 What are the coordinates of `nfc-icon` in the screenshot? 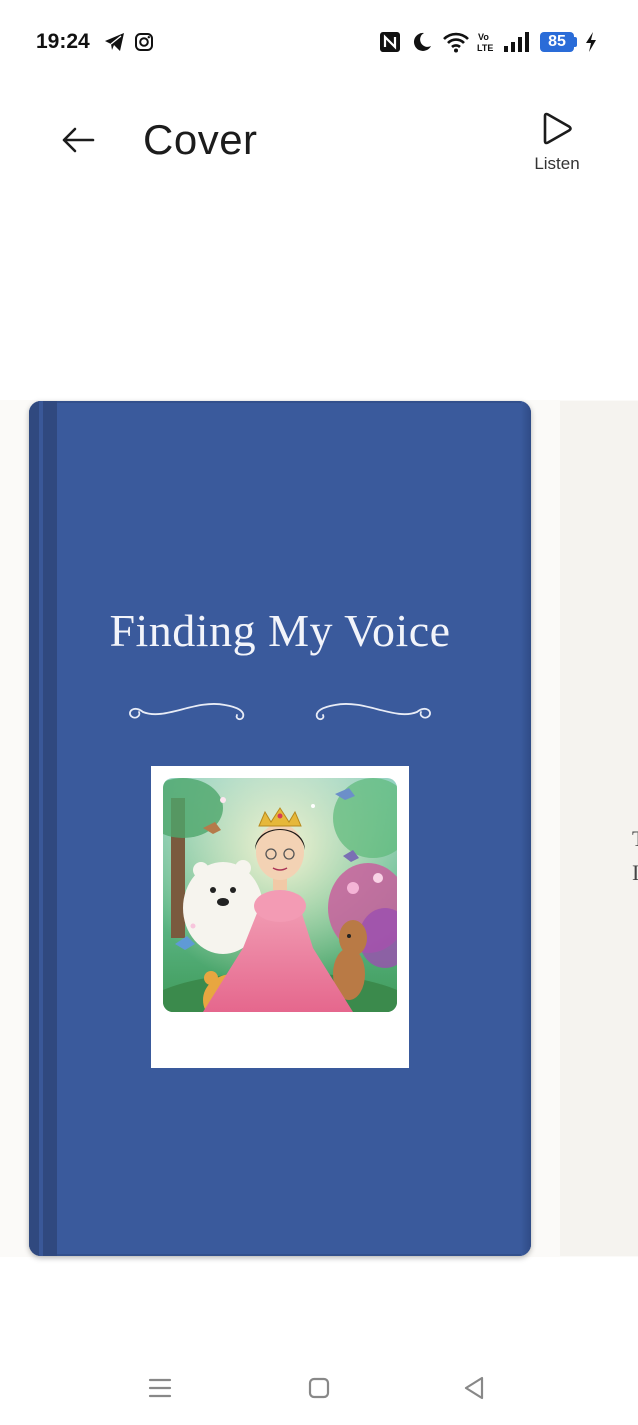 It's located at (390, 42).